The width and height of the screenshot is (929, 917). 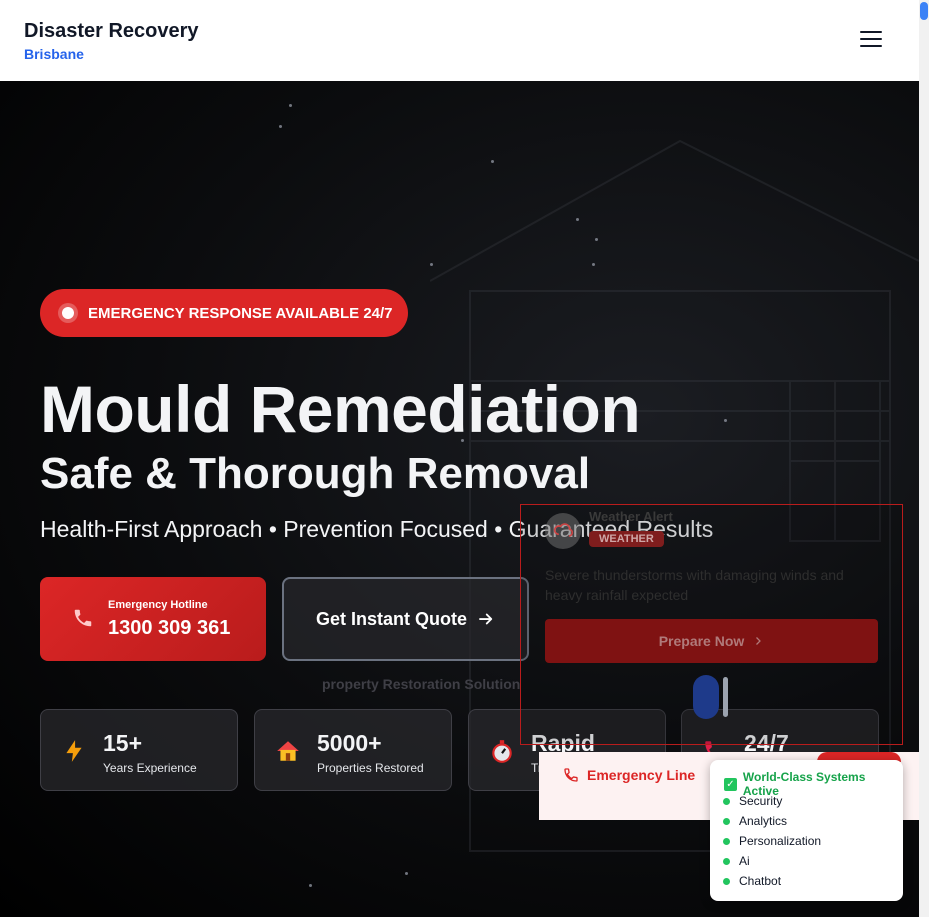 I want to click on scrollbar-track, so click(x=924, y=458).